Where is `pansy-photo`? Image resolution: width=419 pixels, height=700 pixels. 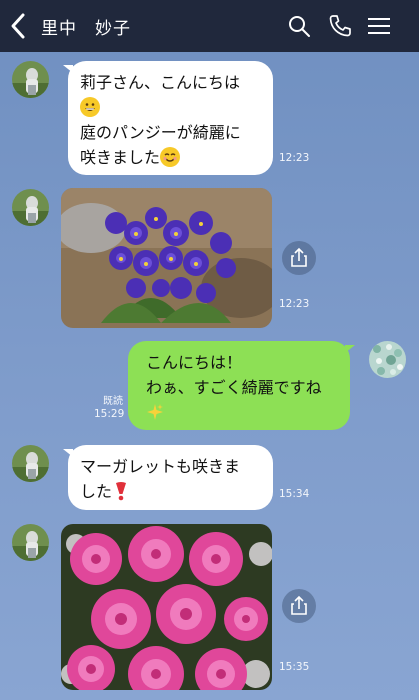 pansy-photo is located at coordinates (166, 258).